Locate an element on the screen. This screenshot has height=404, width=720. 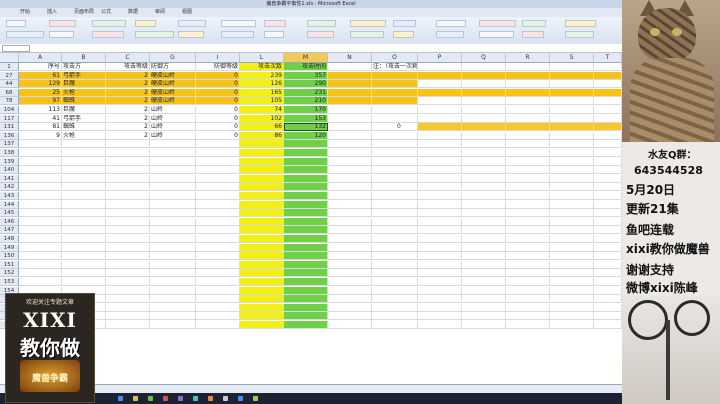
cell: 攻击次数 is located at coordinates (262, 67).